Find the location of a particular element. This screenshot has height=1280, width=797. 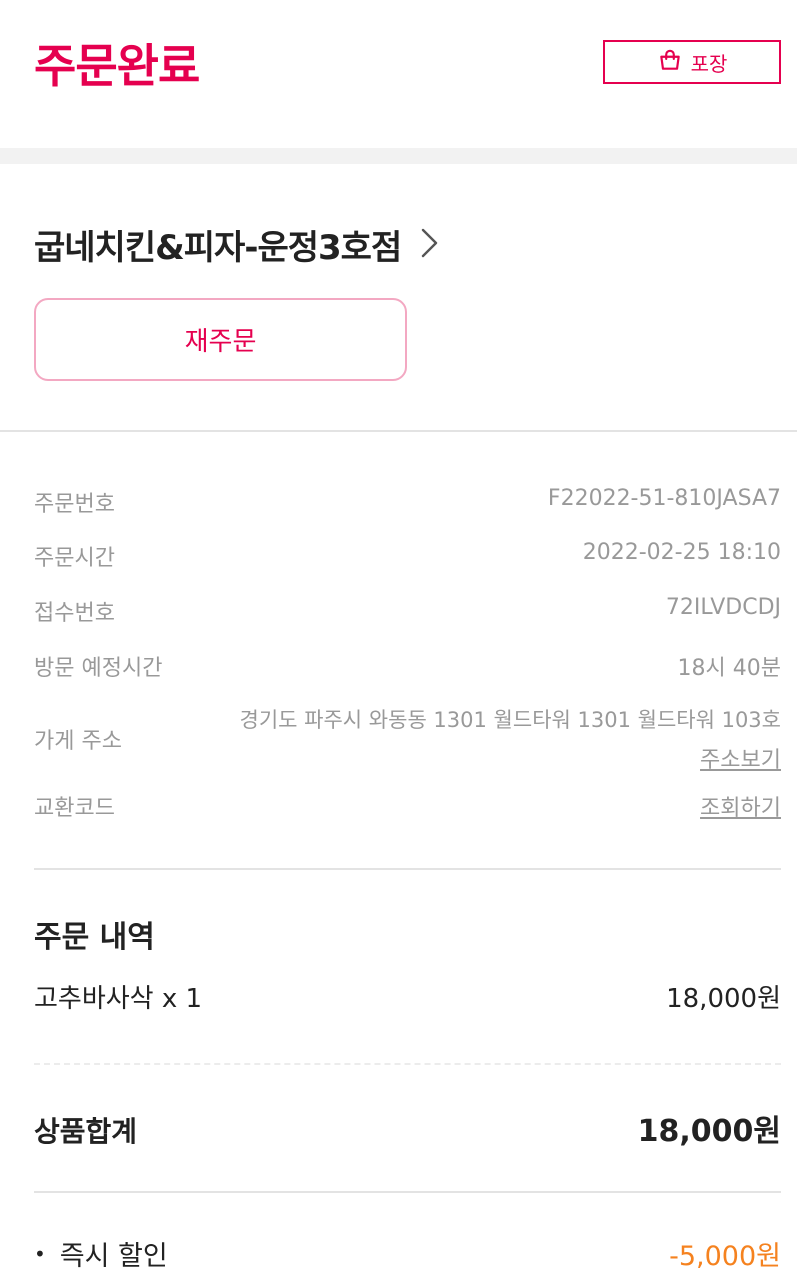

dashed-divider is located at coordinates (407, 1064).